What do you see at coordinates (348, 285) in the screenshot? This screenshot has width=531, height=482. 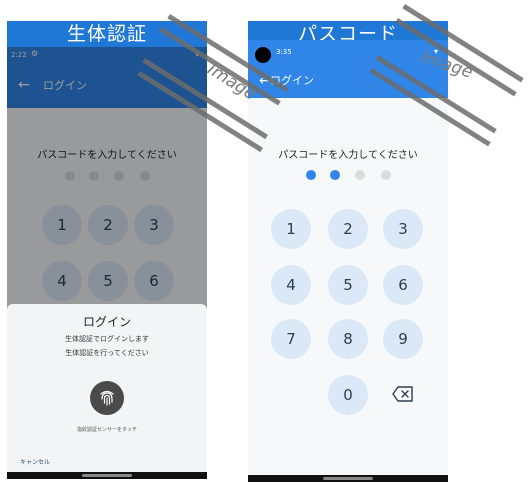 I see `key-5: 5` at bounding box center [348, 285].